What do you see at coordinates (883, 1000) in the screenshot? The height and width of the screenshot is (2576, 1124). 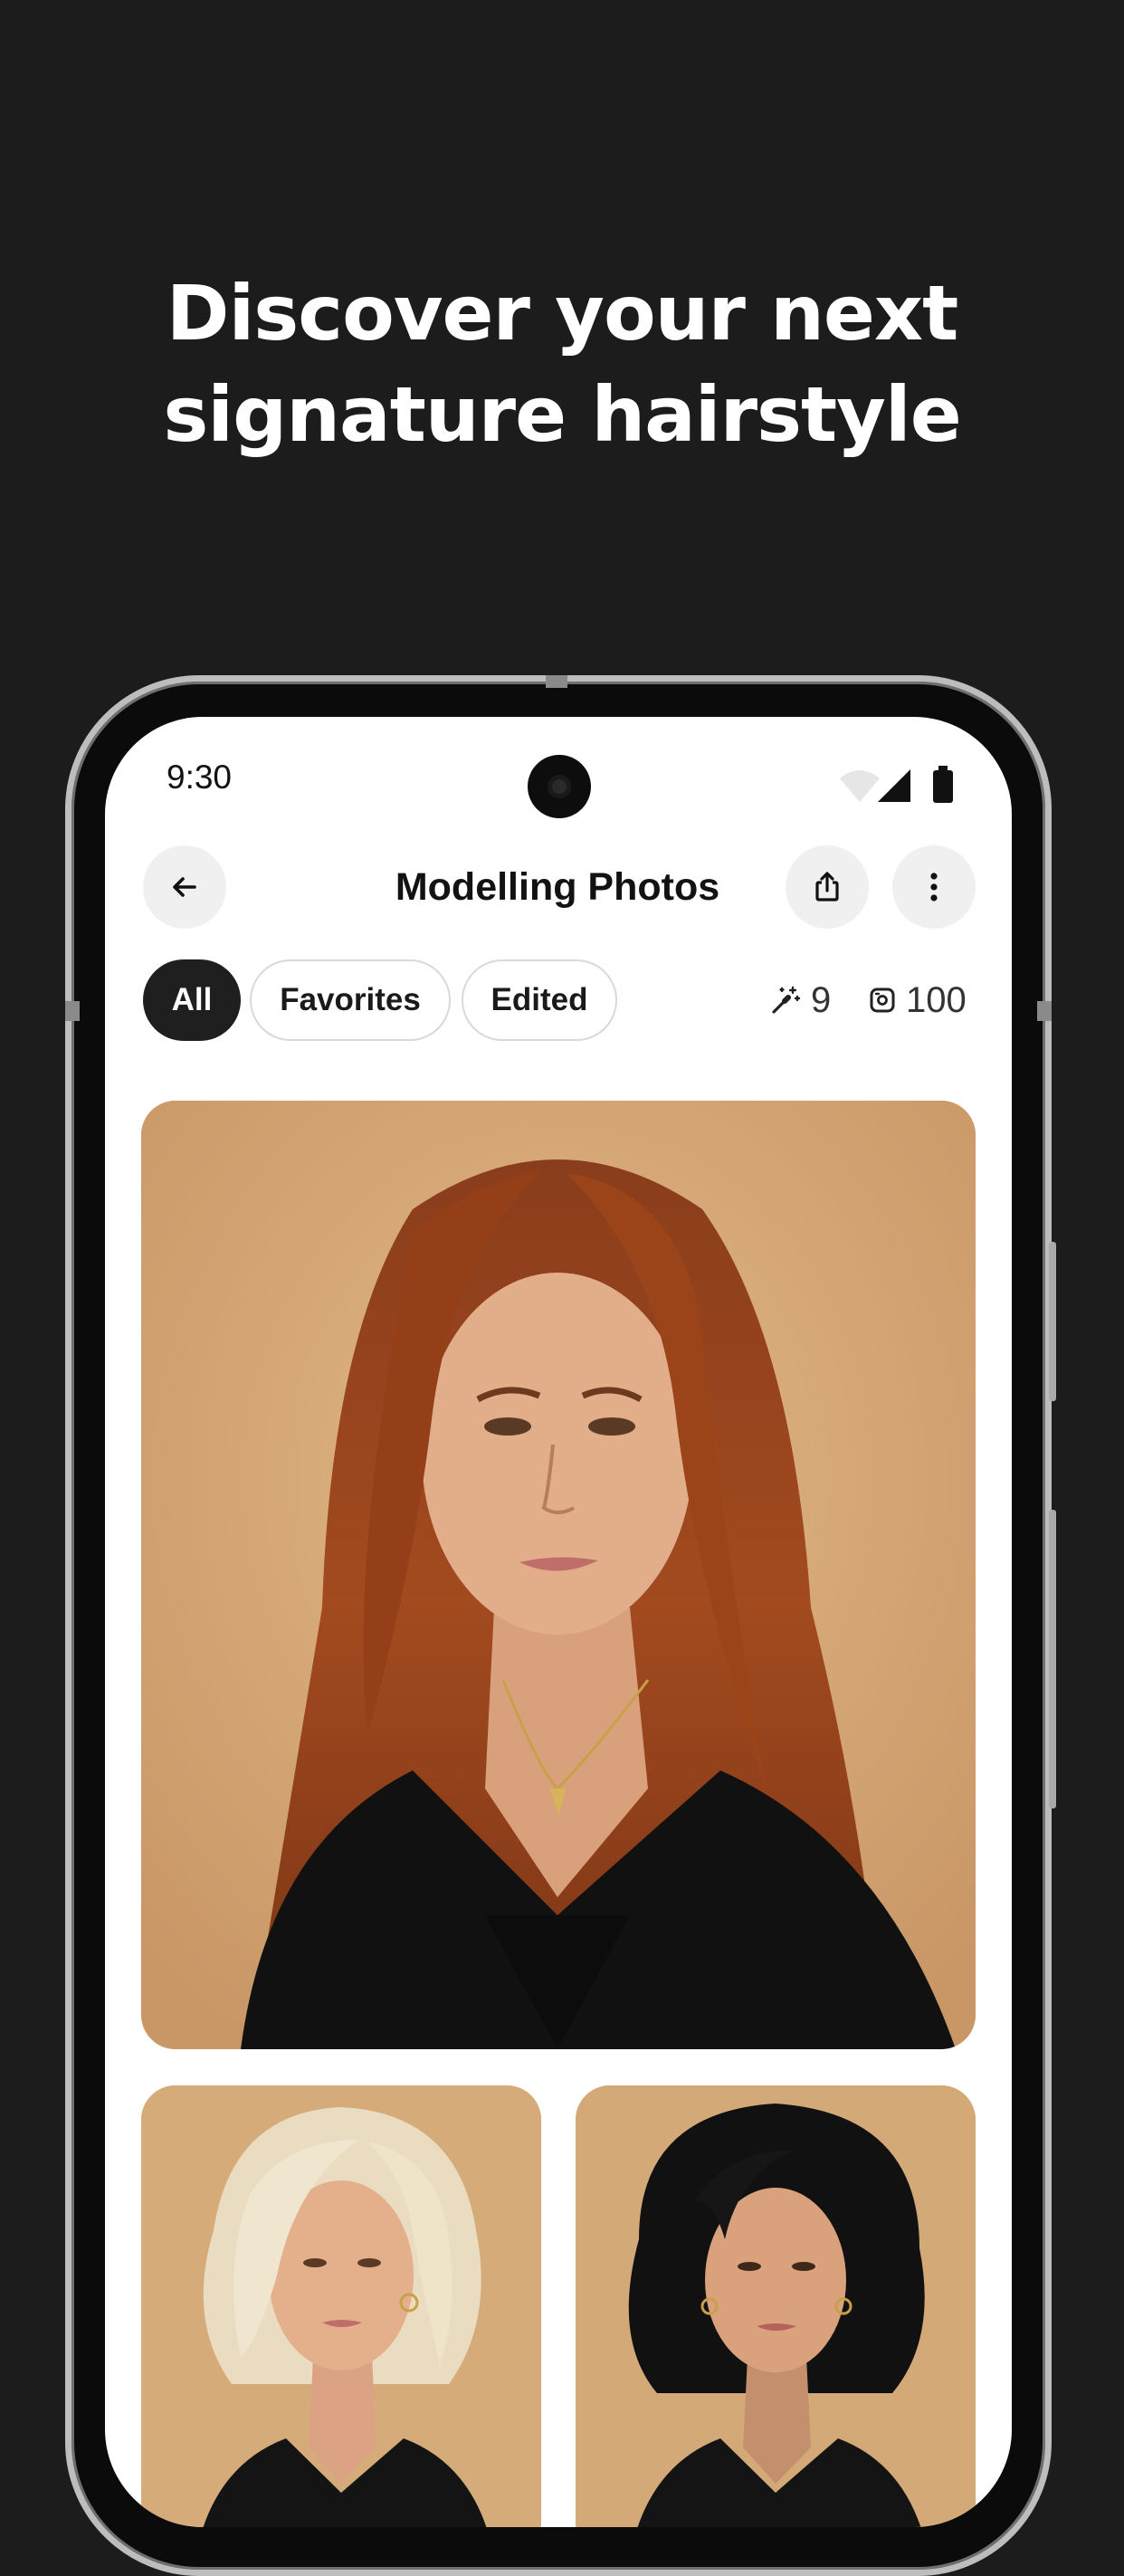 I see `credit-icon` at bounding box center [883, 1000].